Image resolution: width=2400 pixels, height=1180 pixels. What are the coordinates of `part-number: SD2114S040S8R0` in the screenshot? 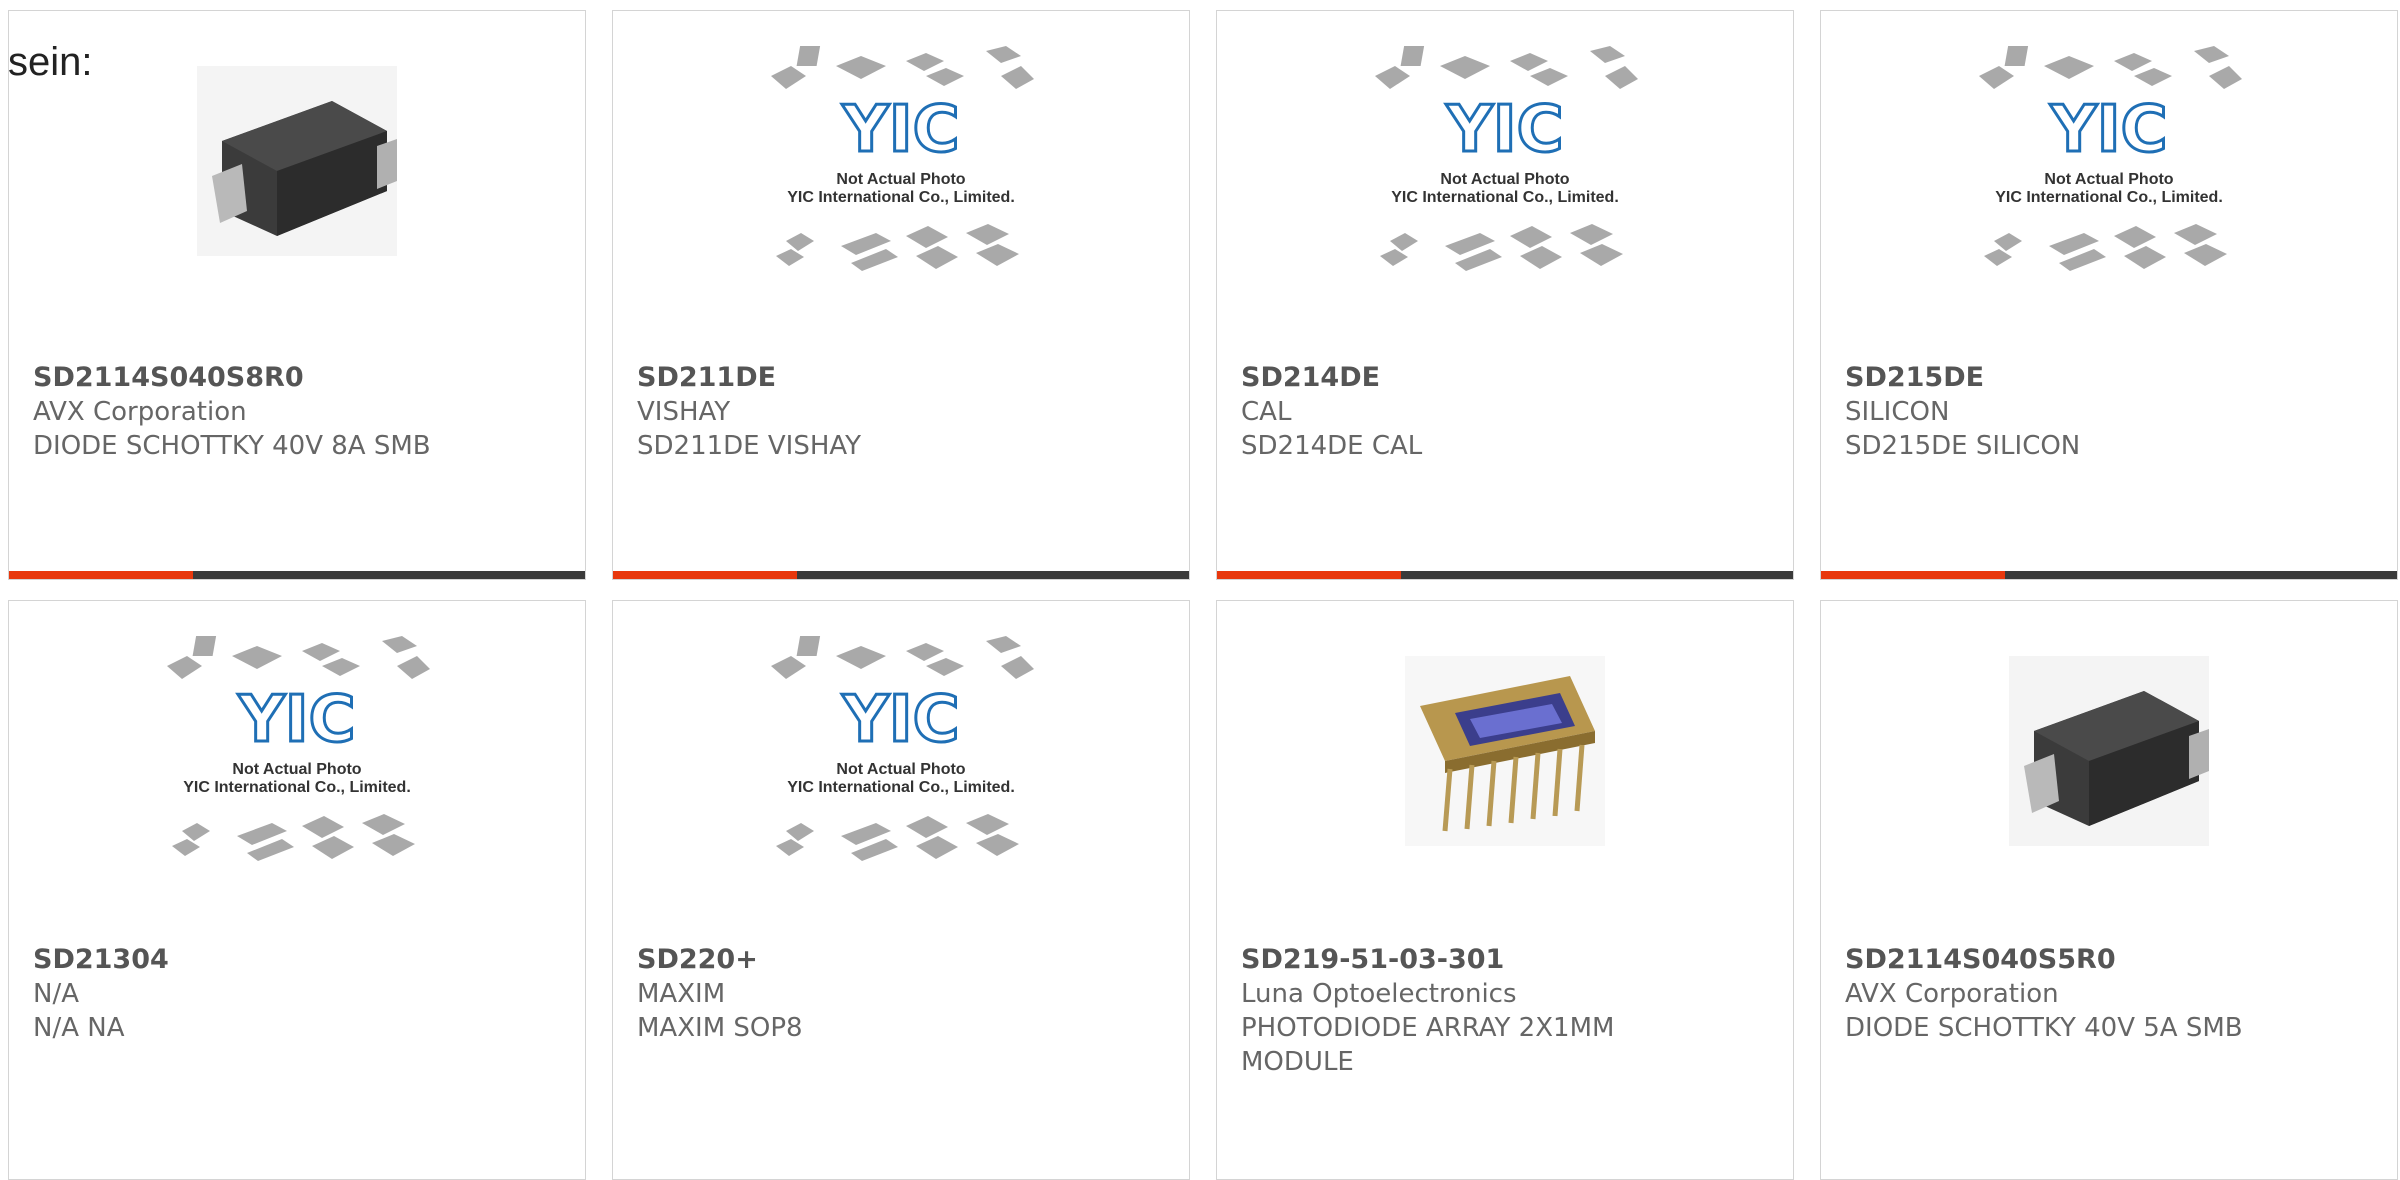 It's located at (299, 378).